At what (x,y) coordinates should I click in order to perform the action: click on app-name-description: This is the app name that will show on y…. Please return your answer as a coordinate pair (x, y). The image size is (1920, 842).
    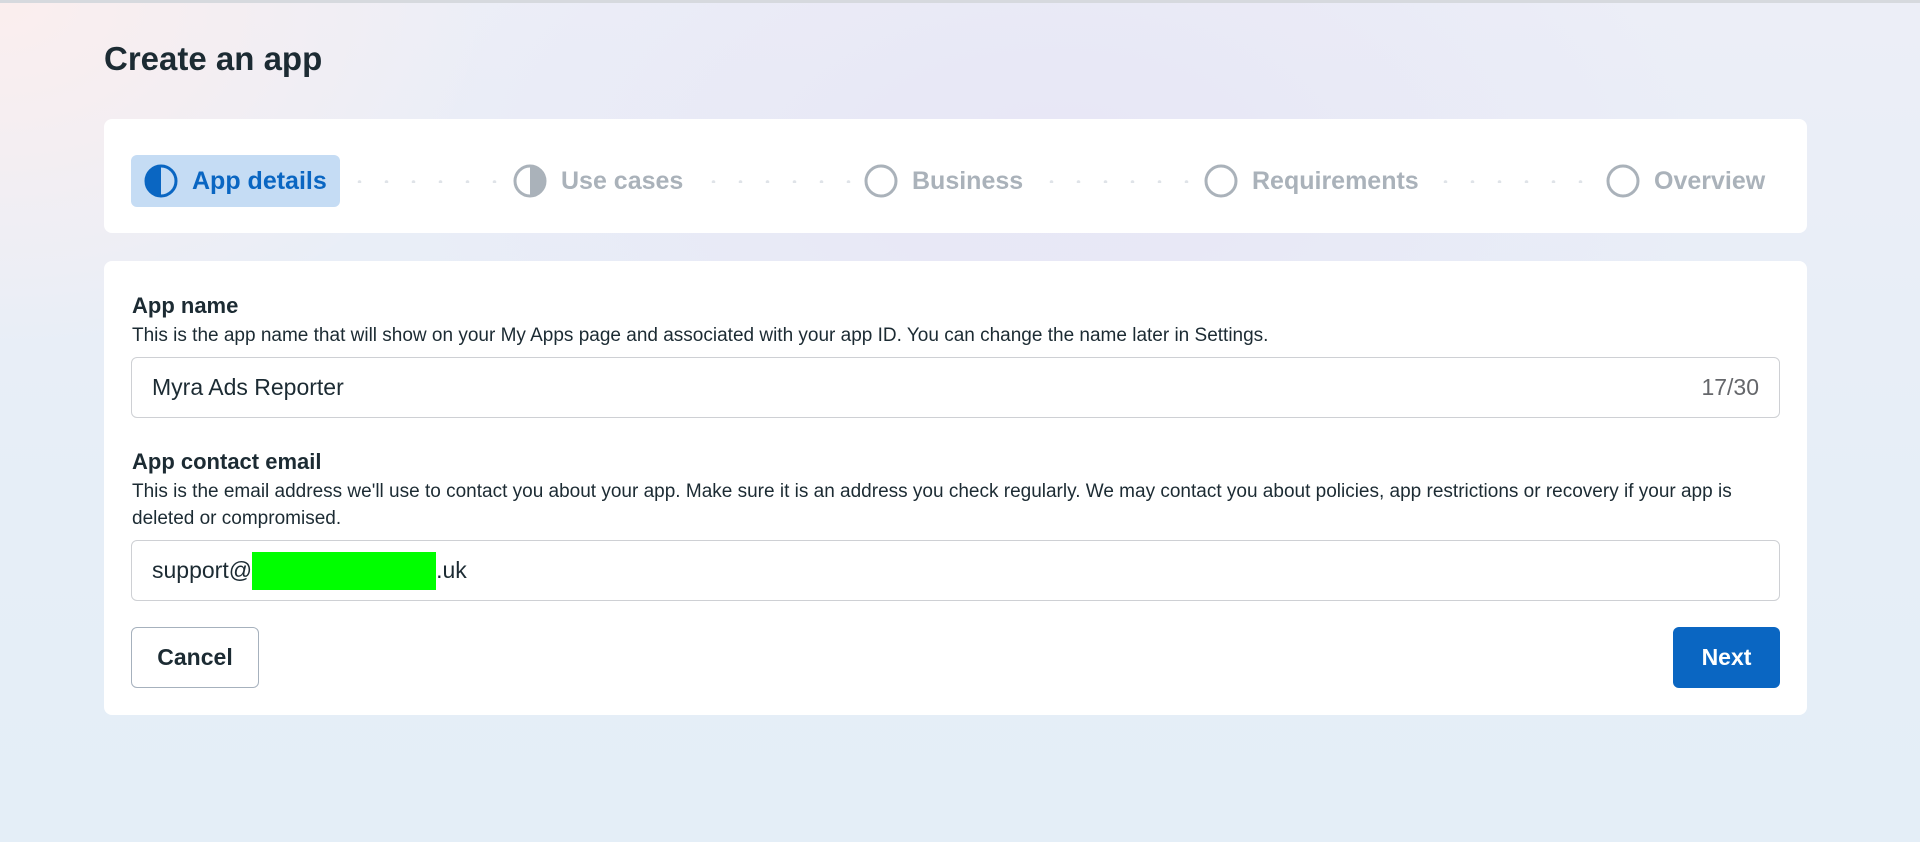
    Looking at the image, I should click on (700, 335).